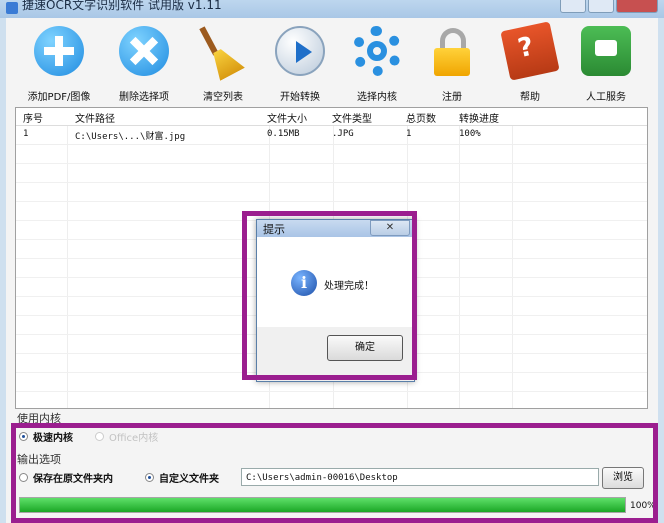 The width and height of the screenshot is (664, 523). Describe the element at coordinates (470, 134) in the screenshot. I see `row-progress: 100%` at that location.